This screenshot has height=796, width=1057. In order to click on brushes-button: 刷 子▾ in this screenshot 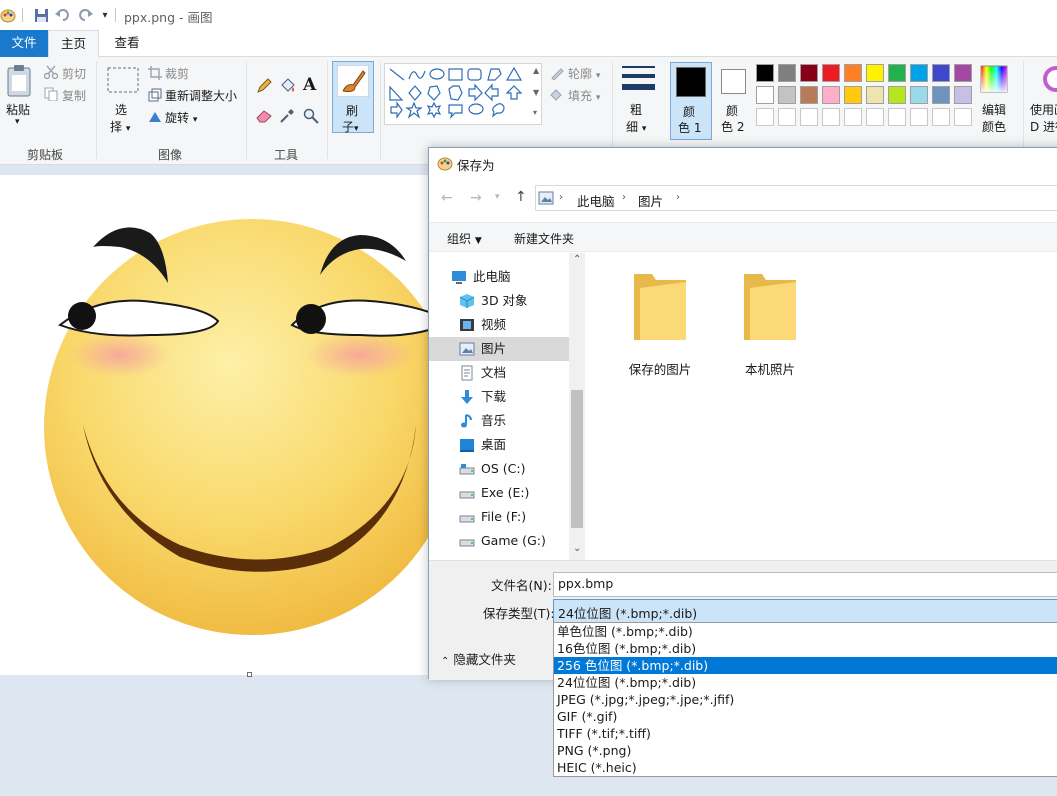, I will do `click(353, 97)`.